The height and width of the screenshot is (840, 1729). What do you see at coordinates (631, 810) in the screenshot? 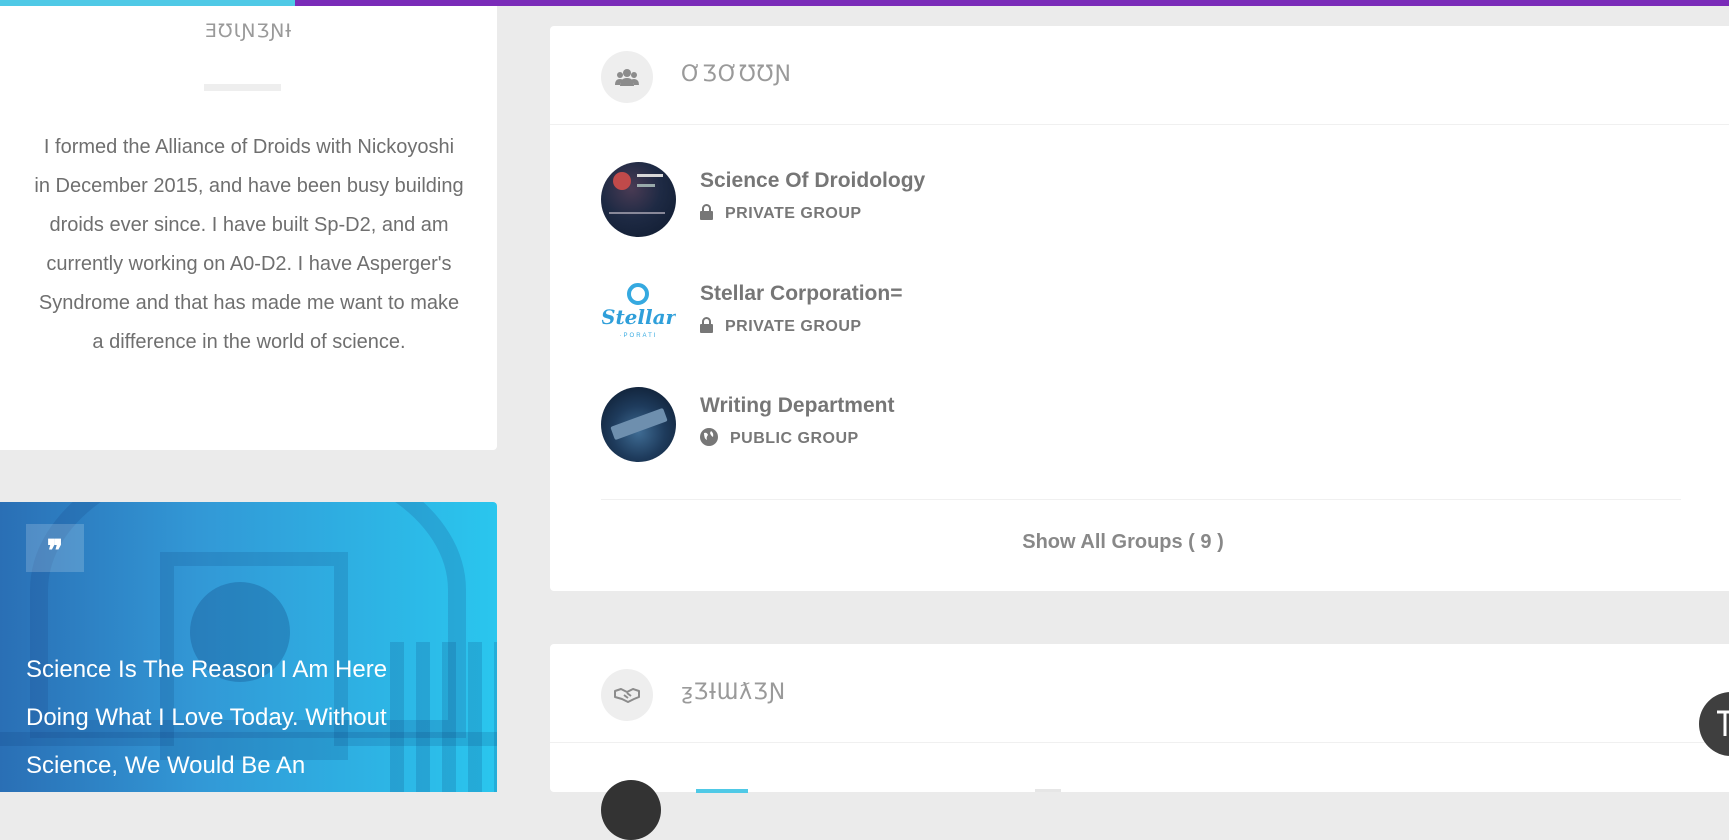
I see `friend-avatar` at bounding box center [631, 810].